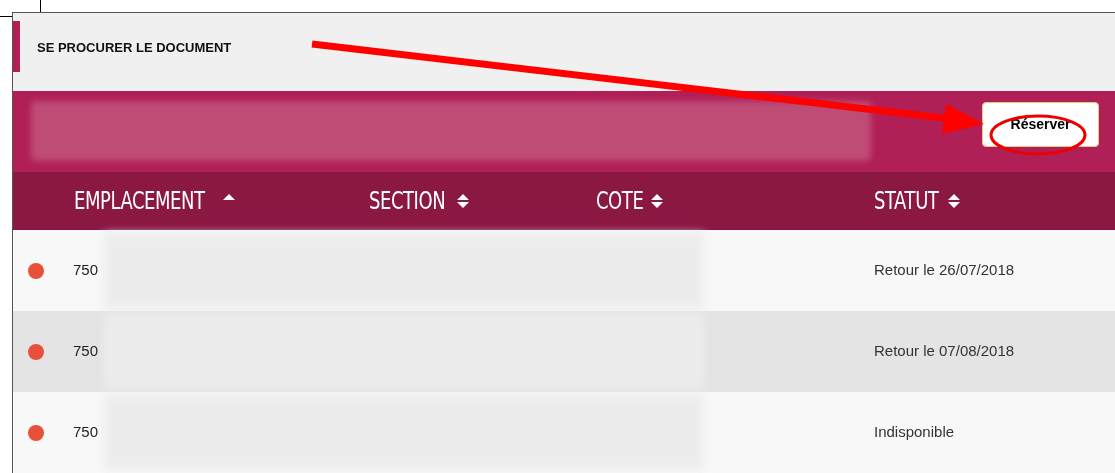  What do you see at coordinates (139, 201) in the screenshot?
I see `column-header: EMPLACEMENT` at bounding box center [139, 201].